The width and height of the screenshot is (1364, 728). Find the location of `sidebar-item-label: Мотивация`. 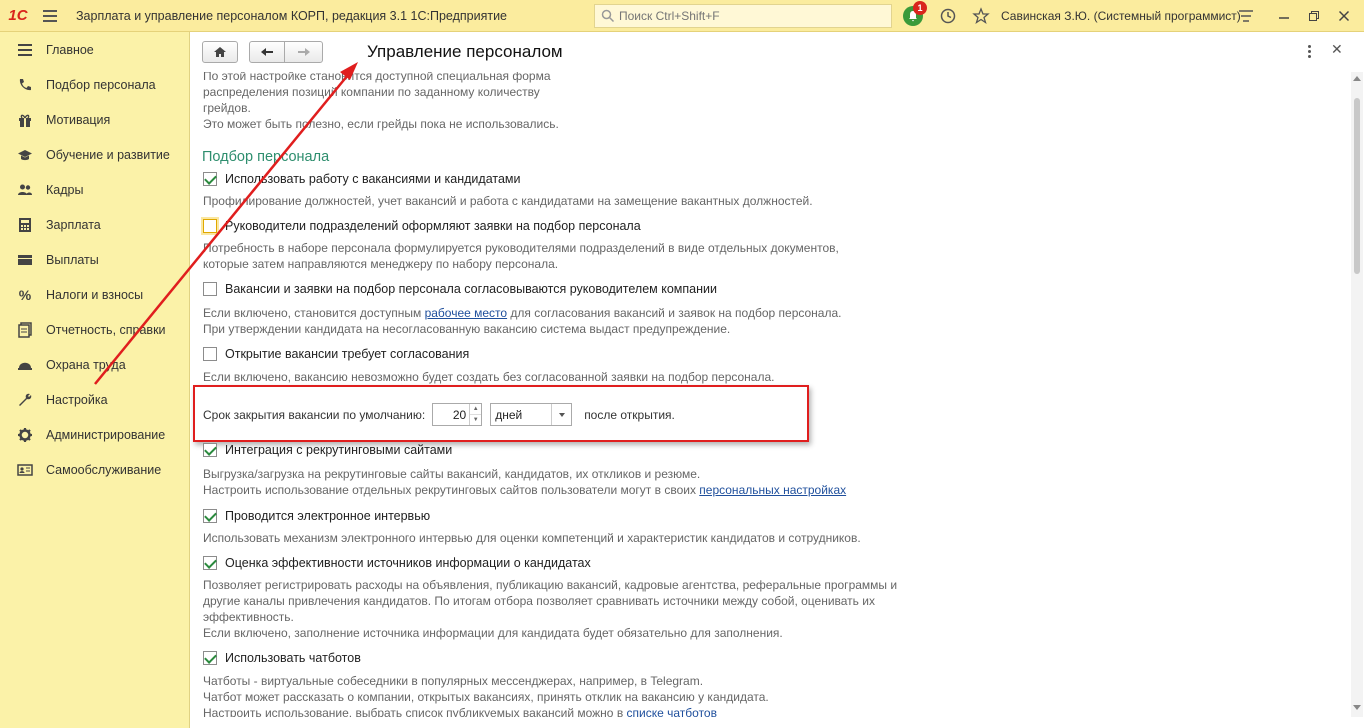

sidebar-item-label: Мотивация is located at coordinates (78, 119).